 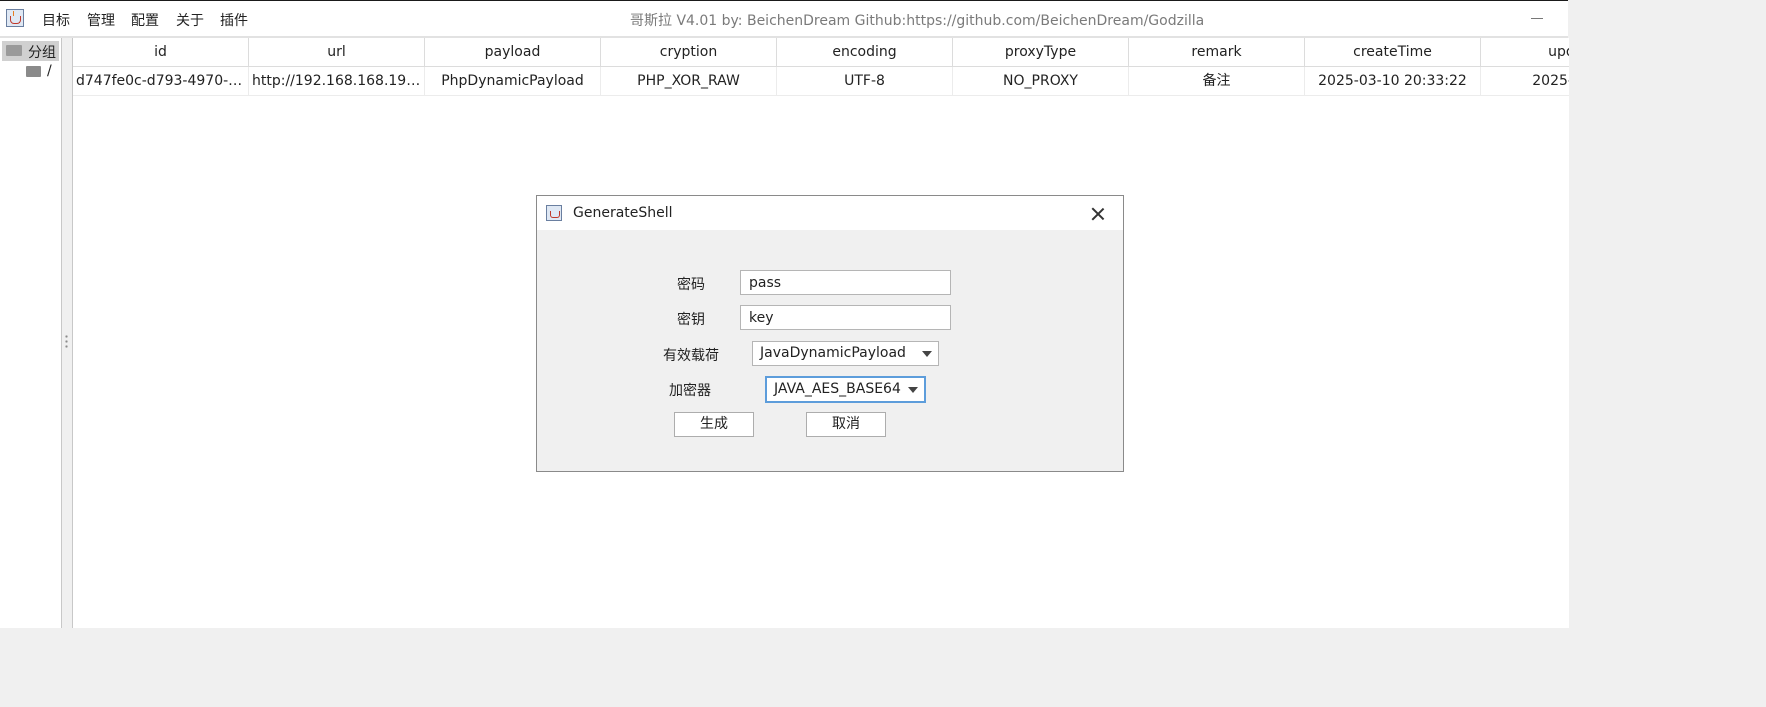 What do you see at coordinates (513, 52) in the screenshot?
I see `column-header-payload: payload` at bounding box center [513, 52].